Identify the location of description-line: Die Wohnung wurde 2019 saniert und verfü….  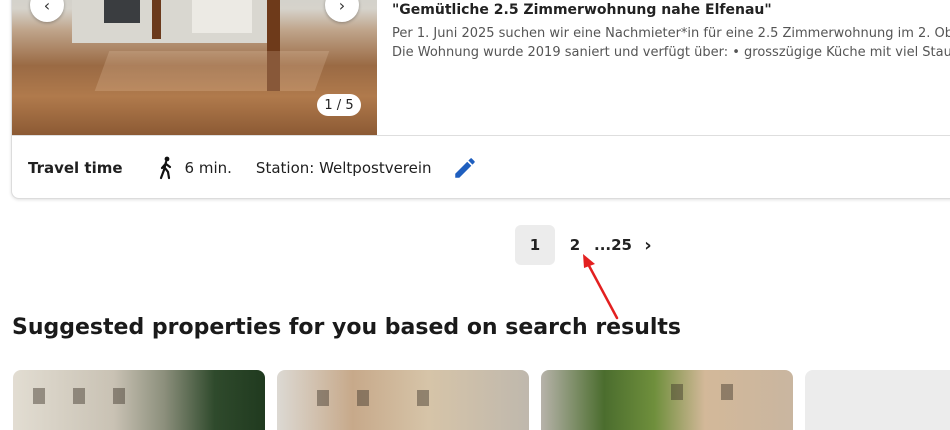
(671, 52).